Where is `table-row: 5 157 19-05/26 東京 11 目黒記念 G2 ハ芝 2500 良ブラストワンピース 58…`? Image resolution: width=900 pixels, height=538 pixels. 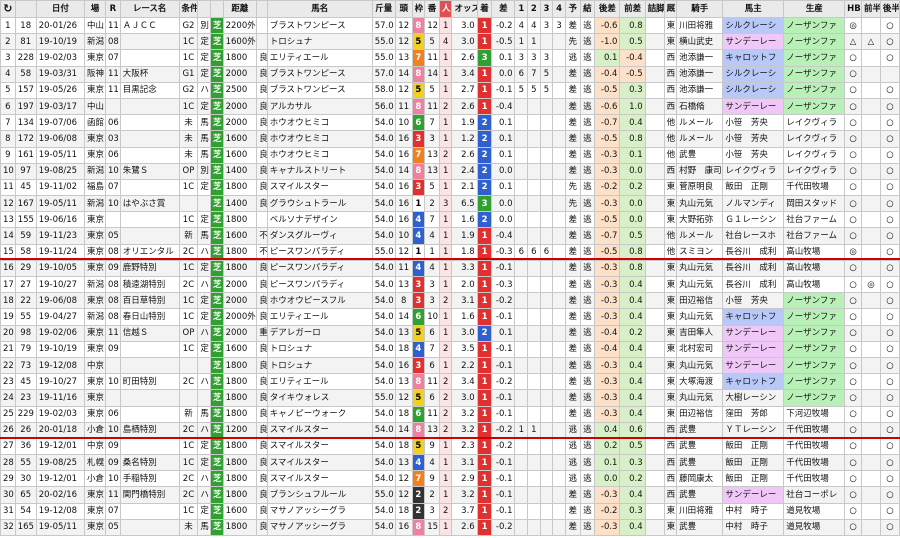
table-row: 5 157 19-05/26 東京 11 目黒記念 G2 ハ芝 2500 良ブラストワンピース 58… is located at coordinates (450, 90).